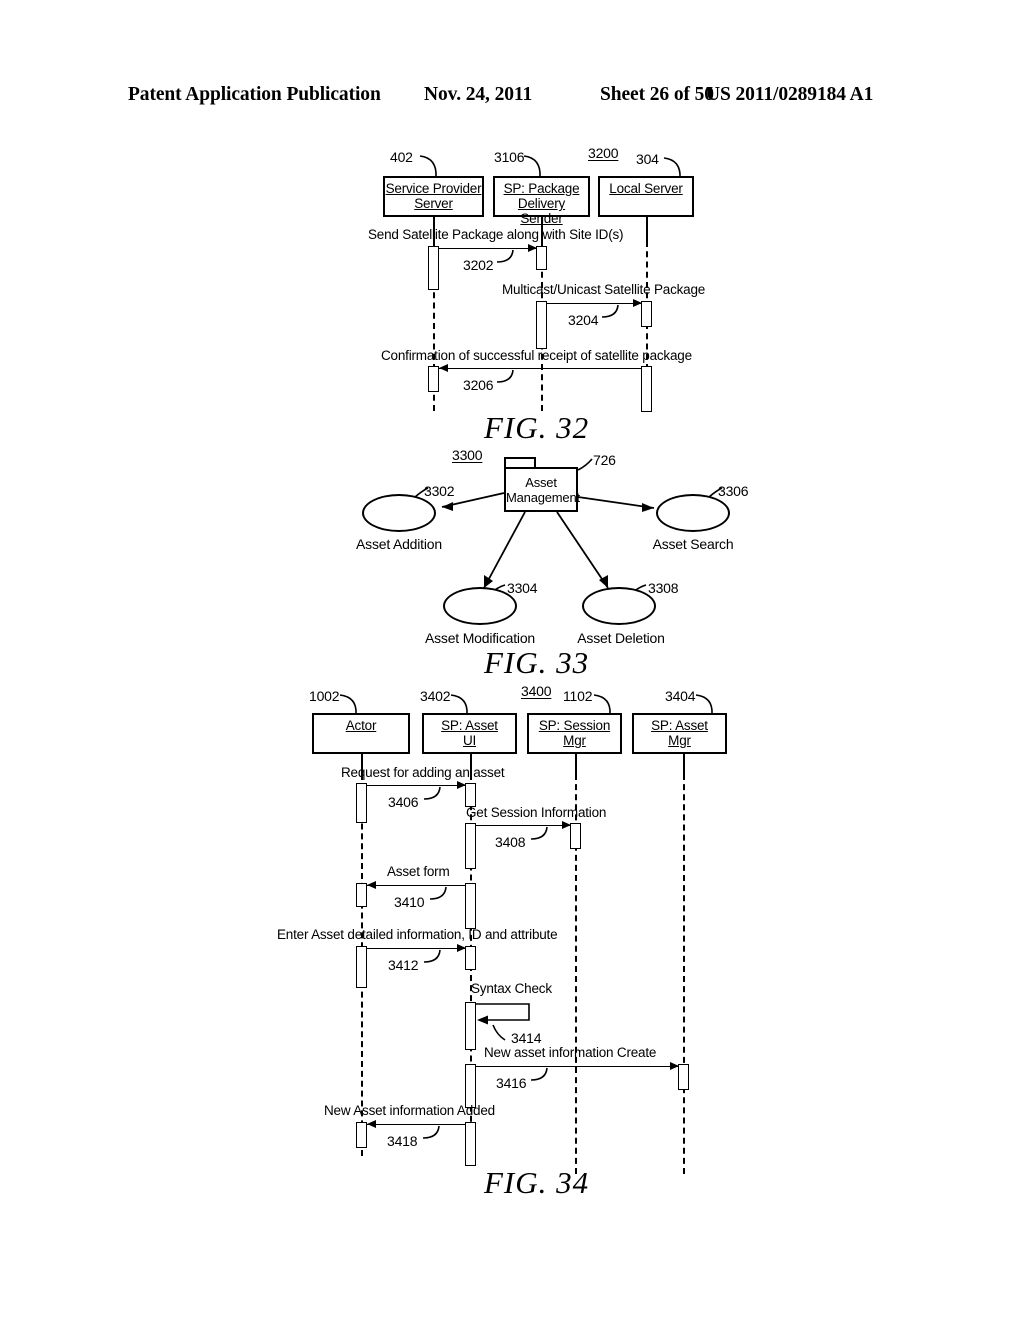 This screenshot has height=1320, width=1024. Describe the element at coordinates (399, 544) in the screenshot. I see `use-case-label-asset-addition: Asset Addition` at that location.